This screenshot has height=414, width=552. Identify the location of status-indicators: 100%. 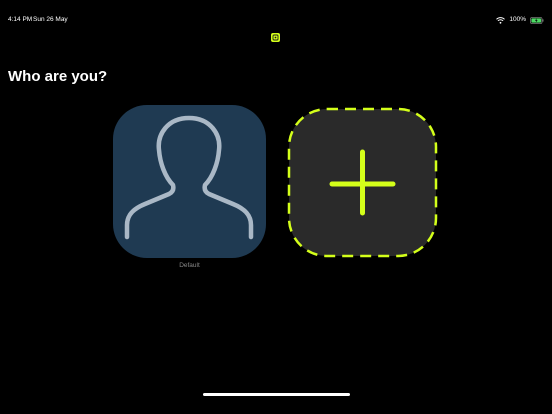
(520, 20).